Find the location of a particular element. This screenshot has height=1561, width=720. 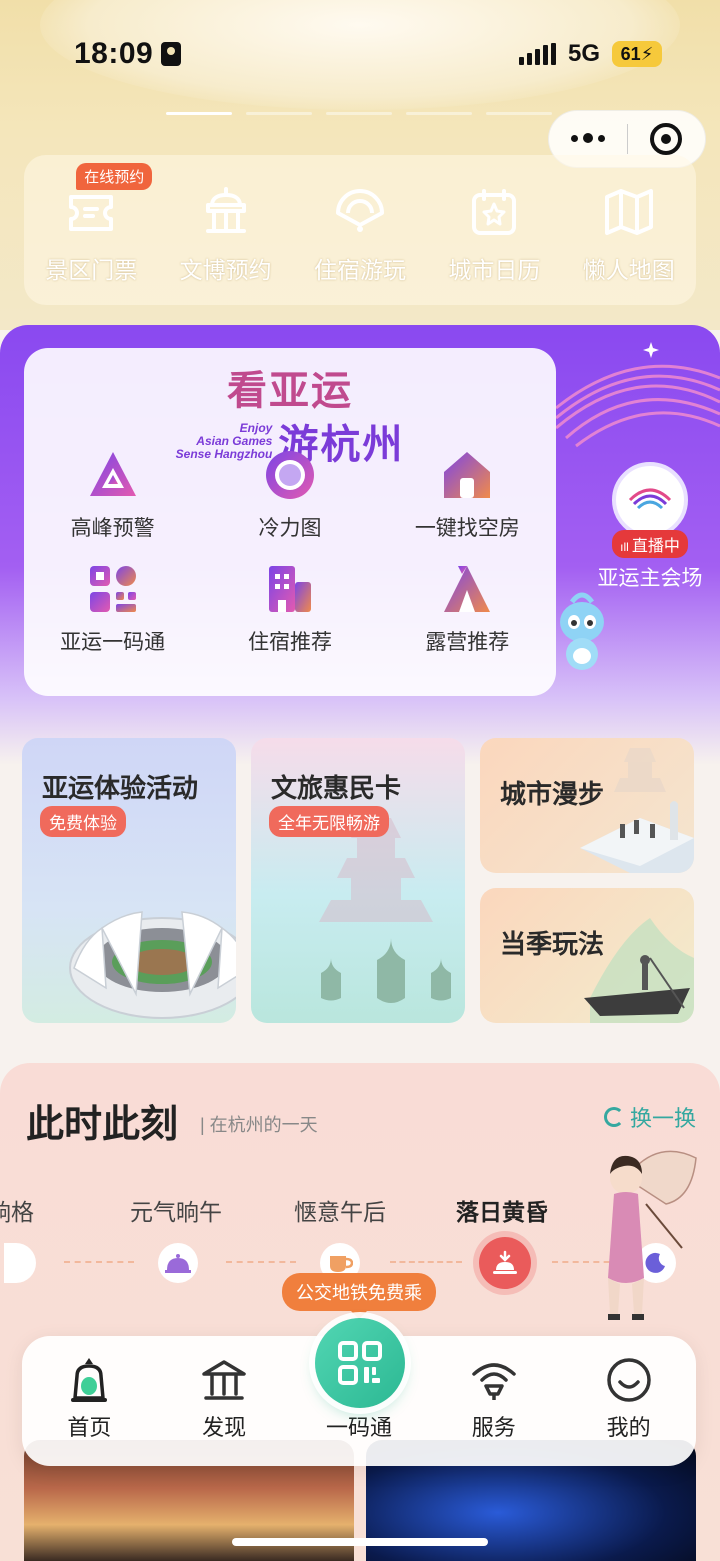

tab-profile: 我的 is located at coordinates (629, 1399).